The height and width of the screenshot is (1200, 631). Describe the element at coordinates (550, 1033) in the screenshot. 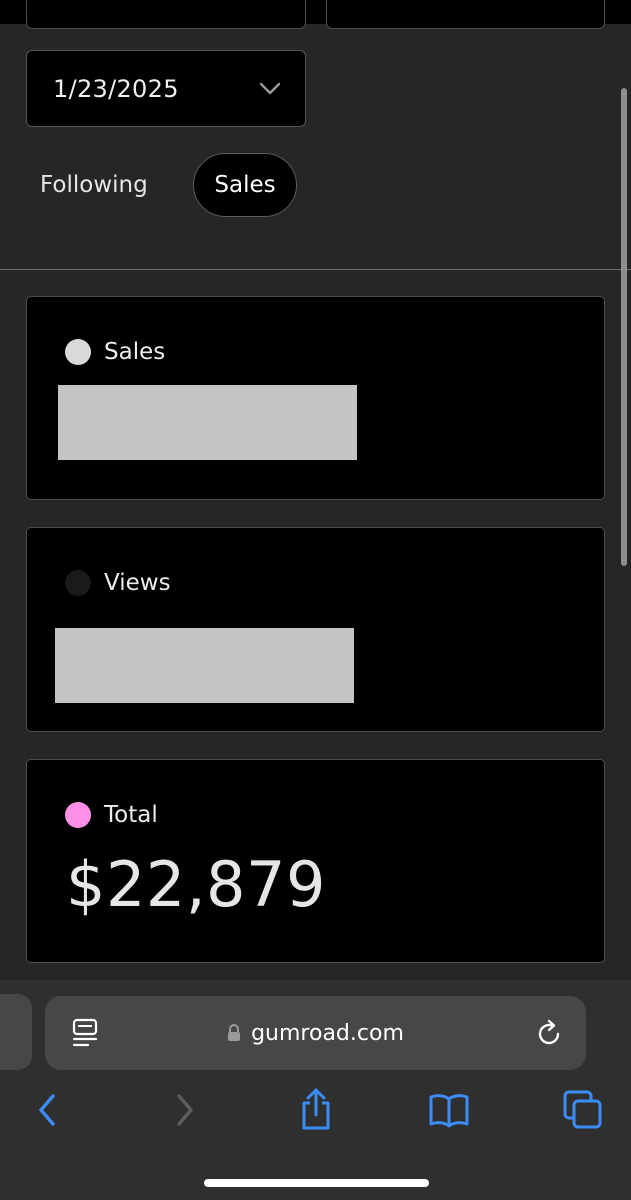

I see `reload-icon` at that location.